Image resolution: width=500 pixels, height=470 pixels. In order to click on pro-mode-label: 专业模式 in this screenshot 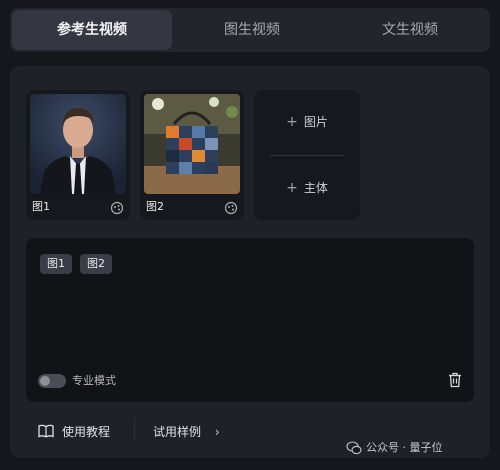, I will do `click(94, 380)`.